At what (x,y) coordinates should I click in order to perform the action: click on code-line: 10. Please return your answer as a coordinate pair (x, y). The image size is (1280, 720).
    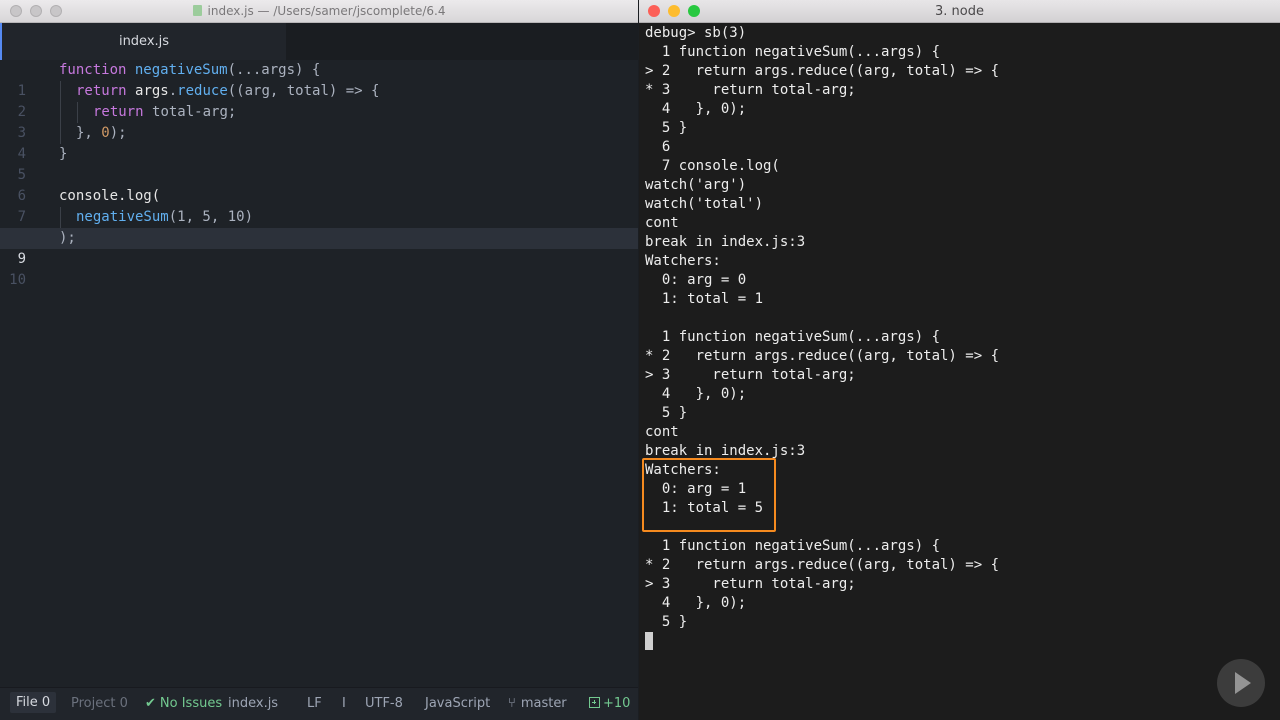
    Looking at the image, I should click on (319, 268).